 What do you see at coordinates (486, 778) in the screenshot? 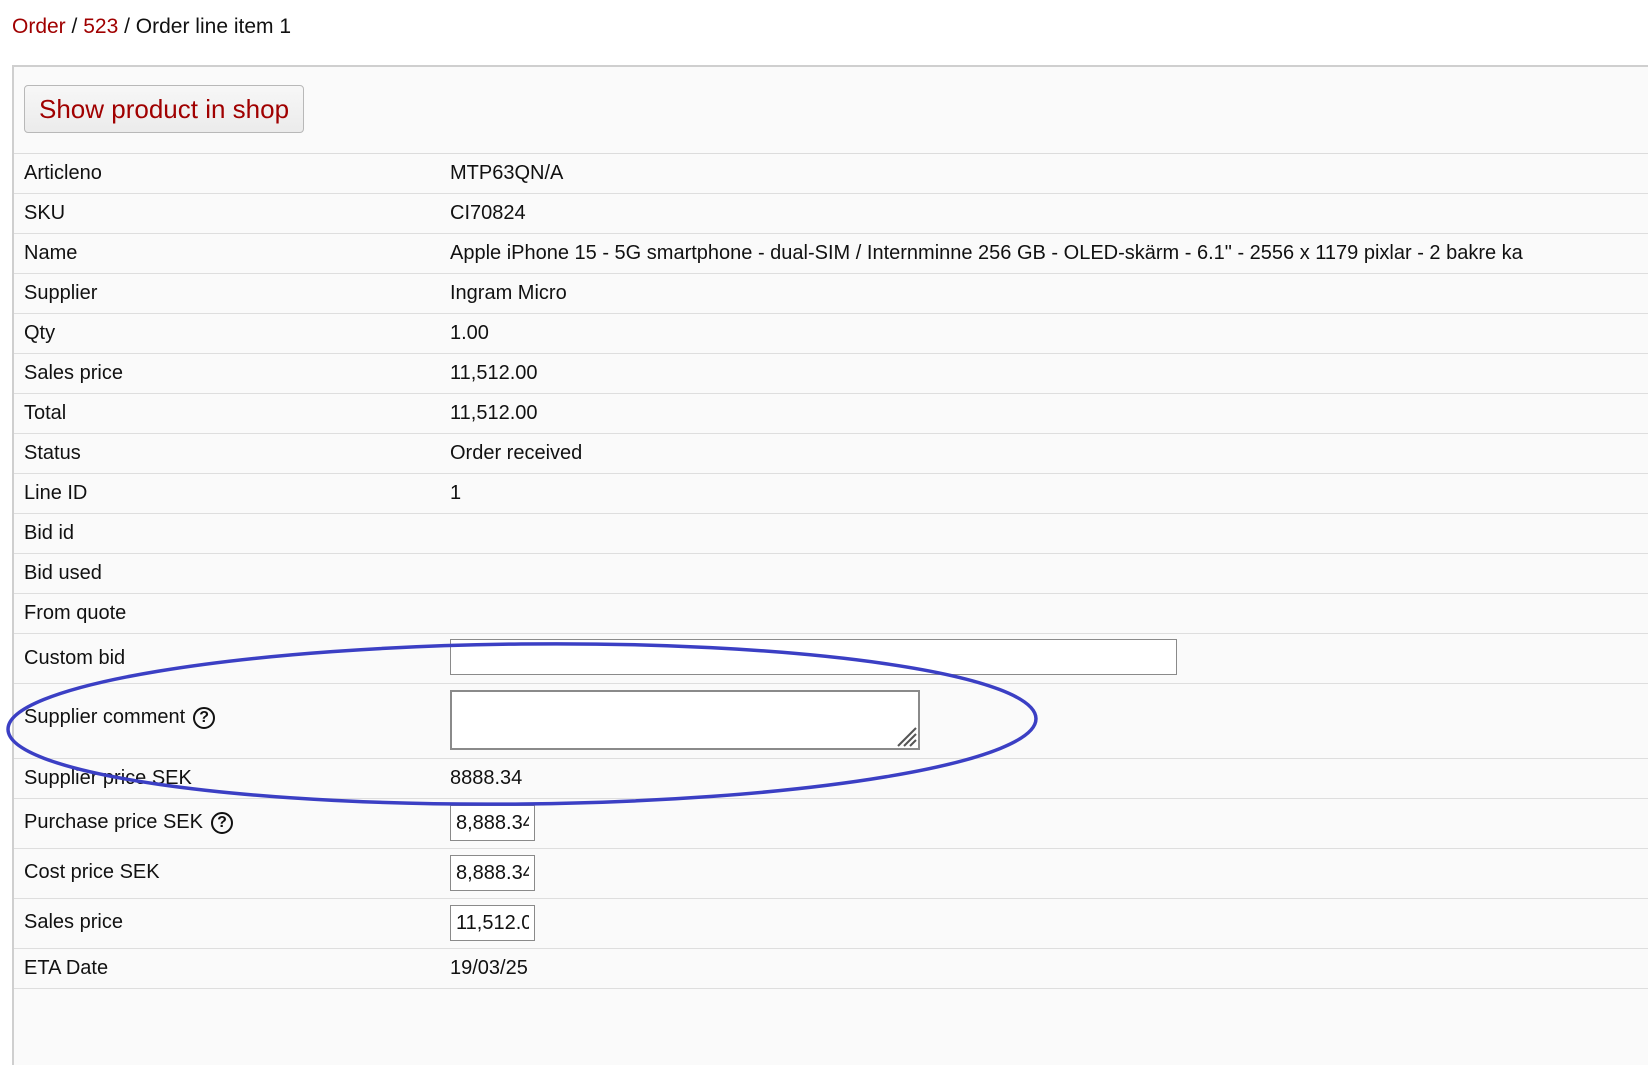
I see `supplier-price-value: 8888.34` at bounding box center [486, 778].